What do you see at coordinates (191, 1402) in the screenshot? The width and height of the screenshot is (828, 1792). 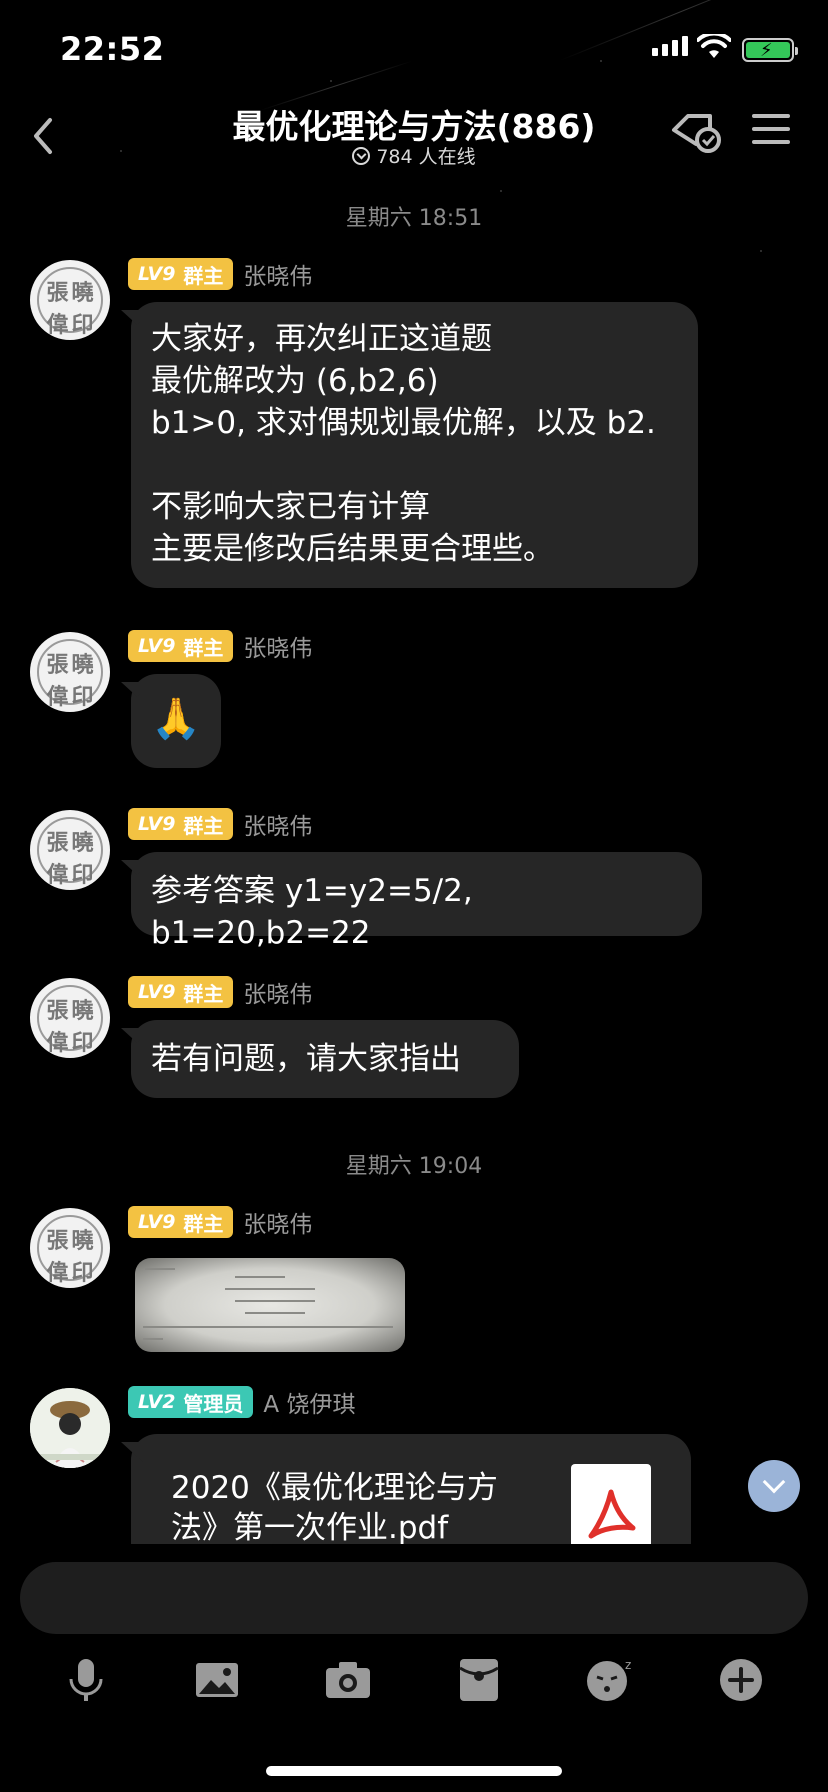 I see `level-badge: LV2 管理员` at bounding box center [191, 1402].